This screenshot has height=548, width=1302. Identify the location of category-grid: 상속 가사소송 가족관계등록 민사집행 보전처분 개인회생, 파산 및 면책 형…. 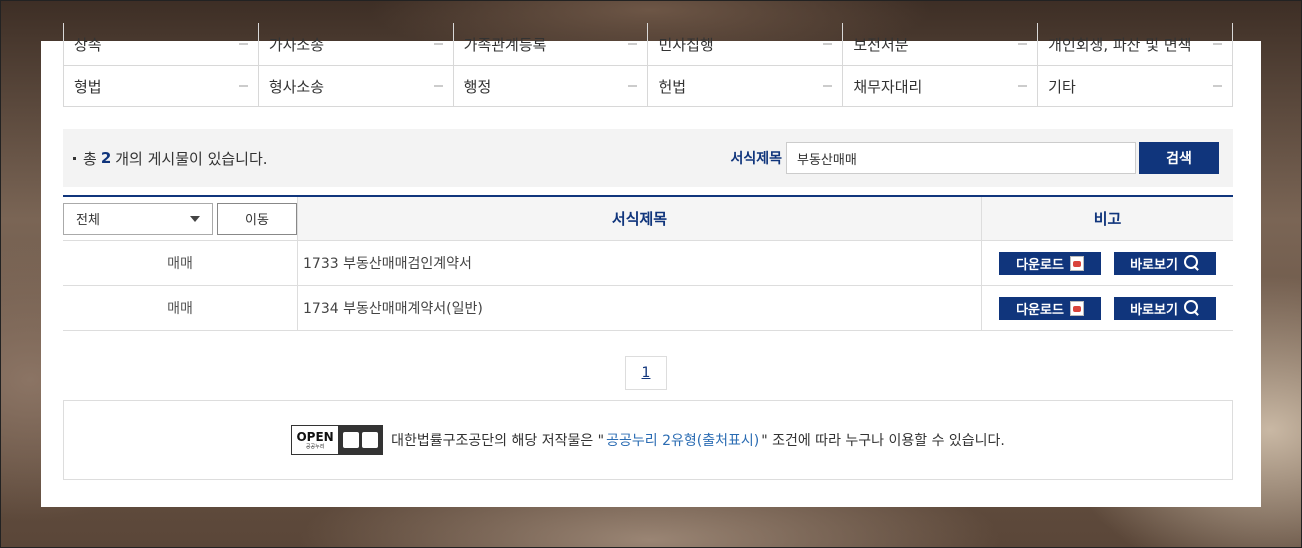
(648, 65).